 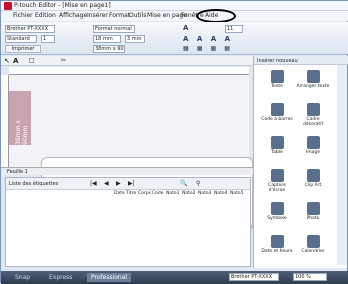 What do you see at coordinates (301, 60) in the screenshot?
I see `insert-panel-header: Insérer nouveau` at bounding box center [301, 60].